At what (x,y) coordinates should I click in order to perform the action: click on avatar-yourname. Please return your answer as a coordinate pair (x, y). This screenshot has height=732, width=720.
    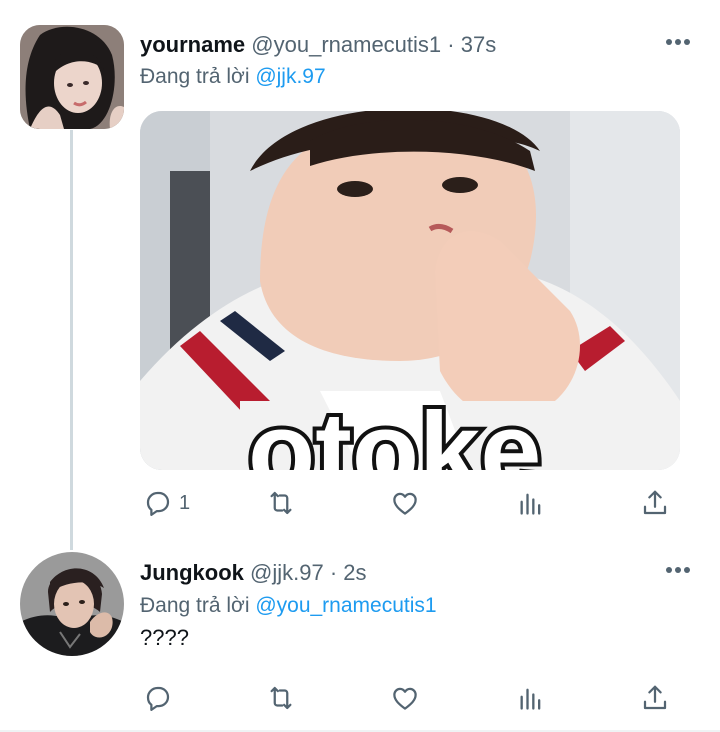
    Looking at the image, I should click on (72, 77).